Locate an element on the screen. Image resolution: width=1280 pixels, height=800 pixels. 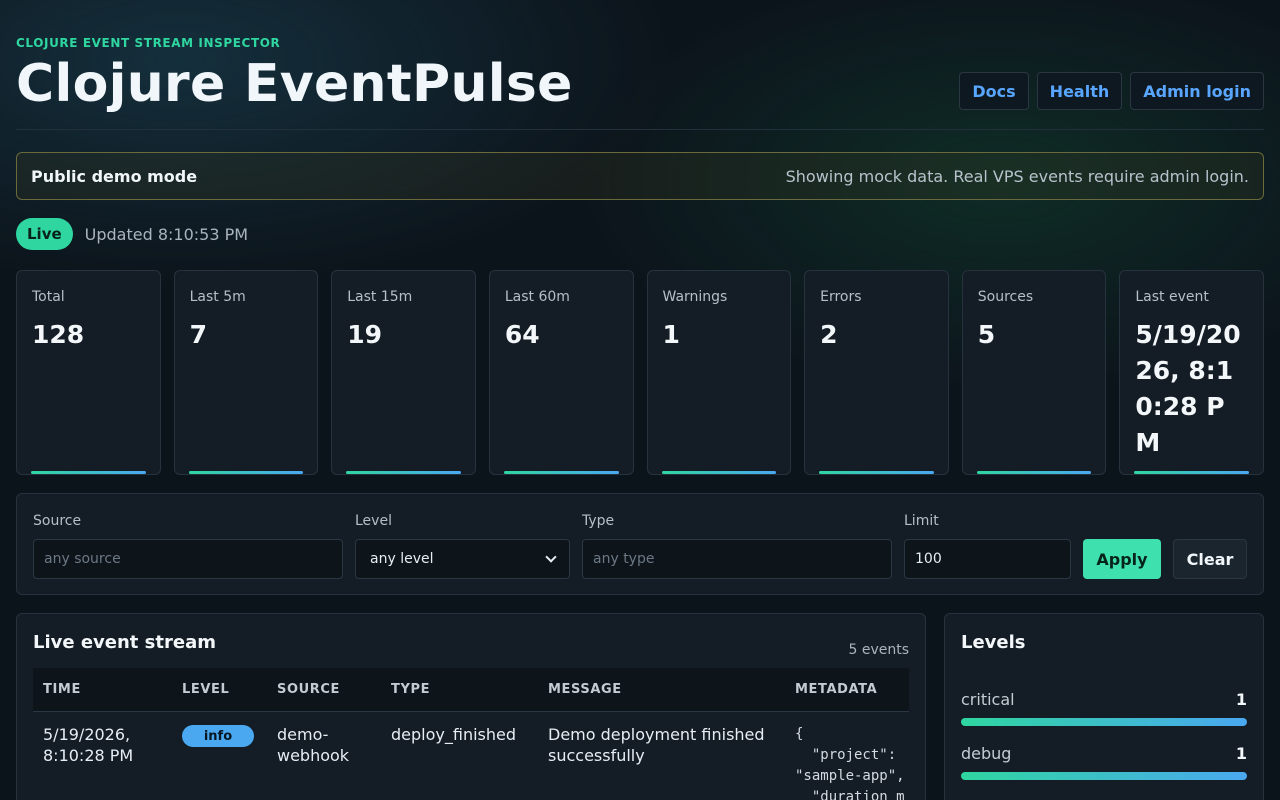
limit-input is located at coordinates (987, 559).